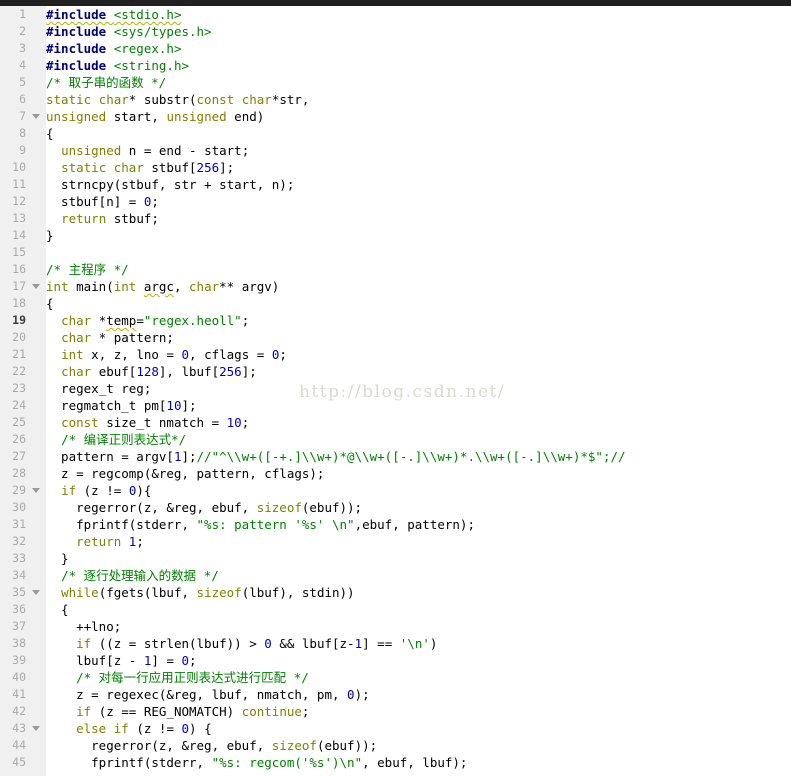 Image resolution: width=791 pixels, height=776 pixels. What do you see at coordinates (148, 167) in the screenshot?
I see `code-text: static char stbuf[256];` at bounding box center [148, 167].